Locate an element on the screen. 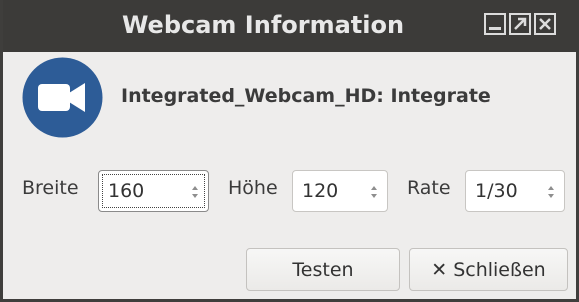 The width and height of the screenshot is (579, 302). close-button-label: Schließen is located at coordinates (499, 269).